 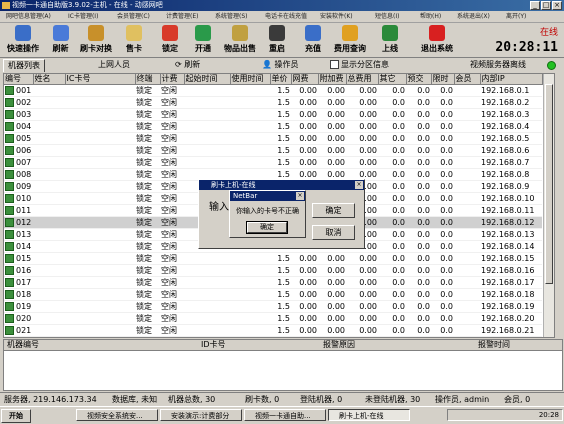 I want to click on column-header-10: 总费用, so click(x=362, y=79).